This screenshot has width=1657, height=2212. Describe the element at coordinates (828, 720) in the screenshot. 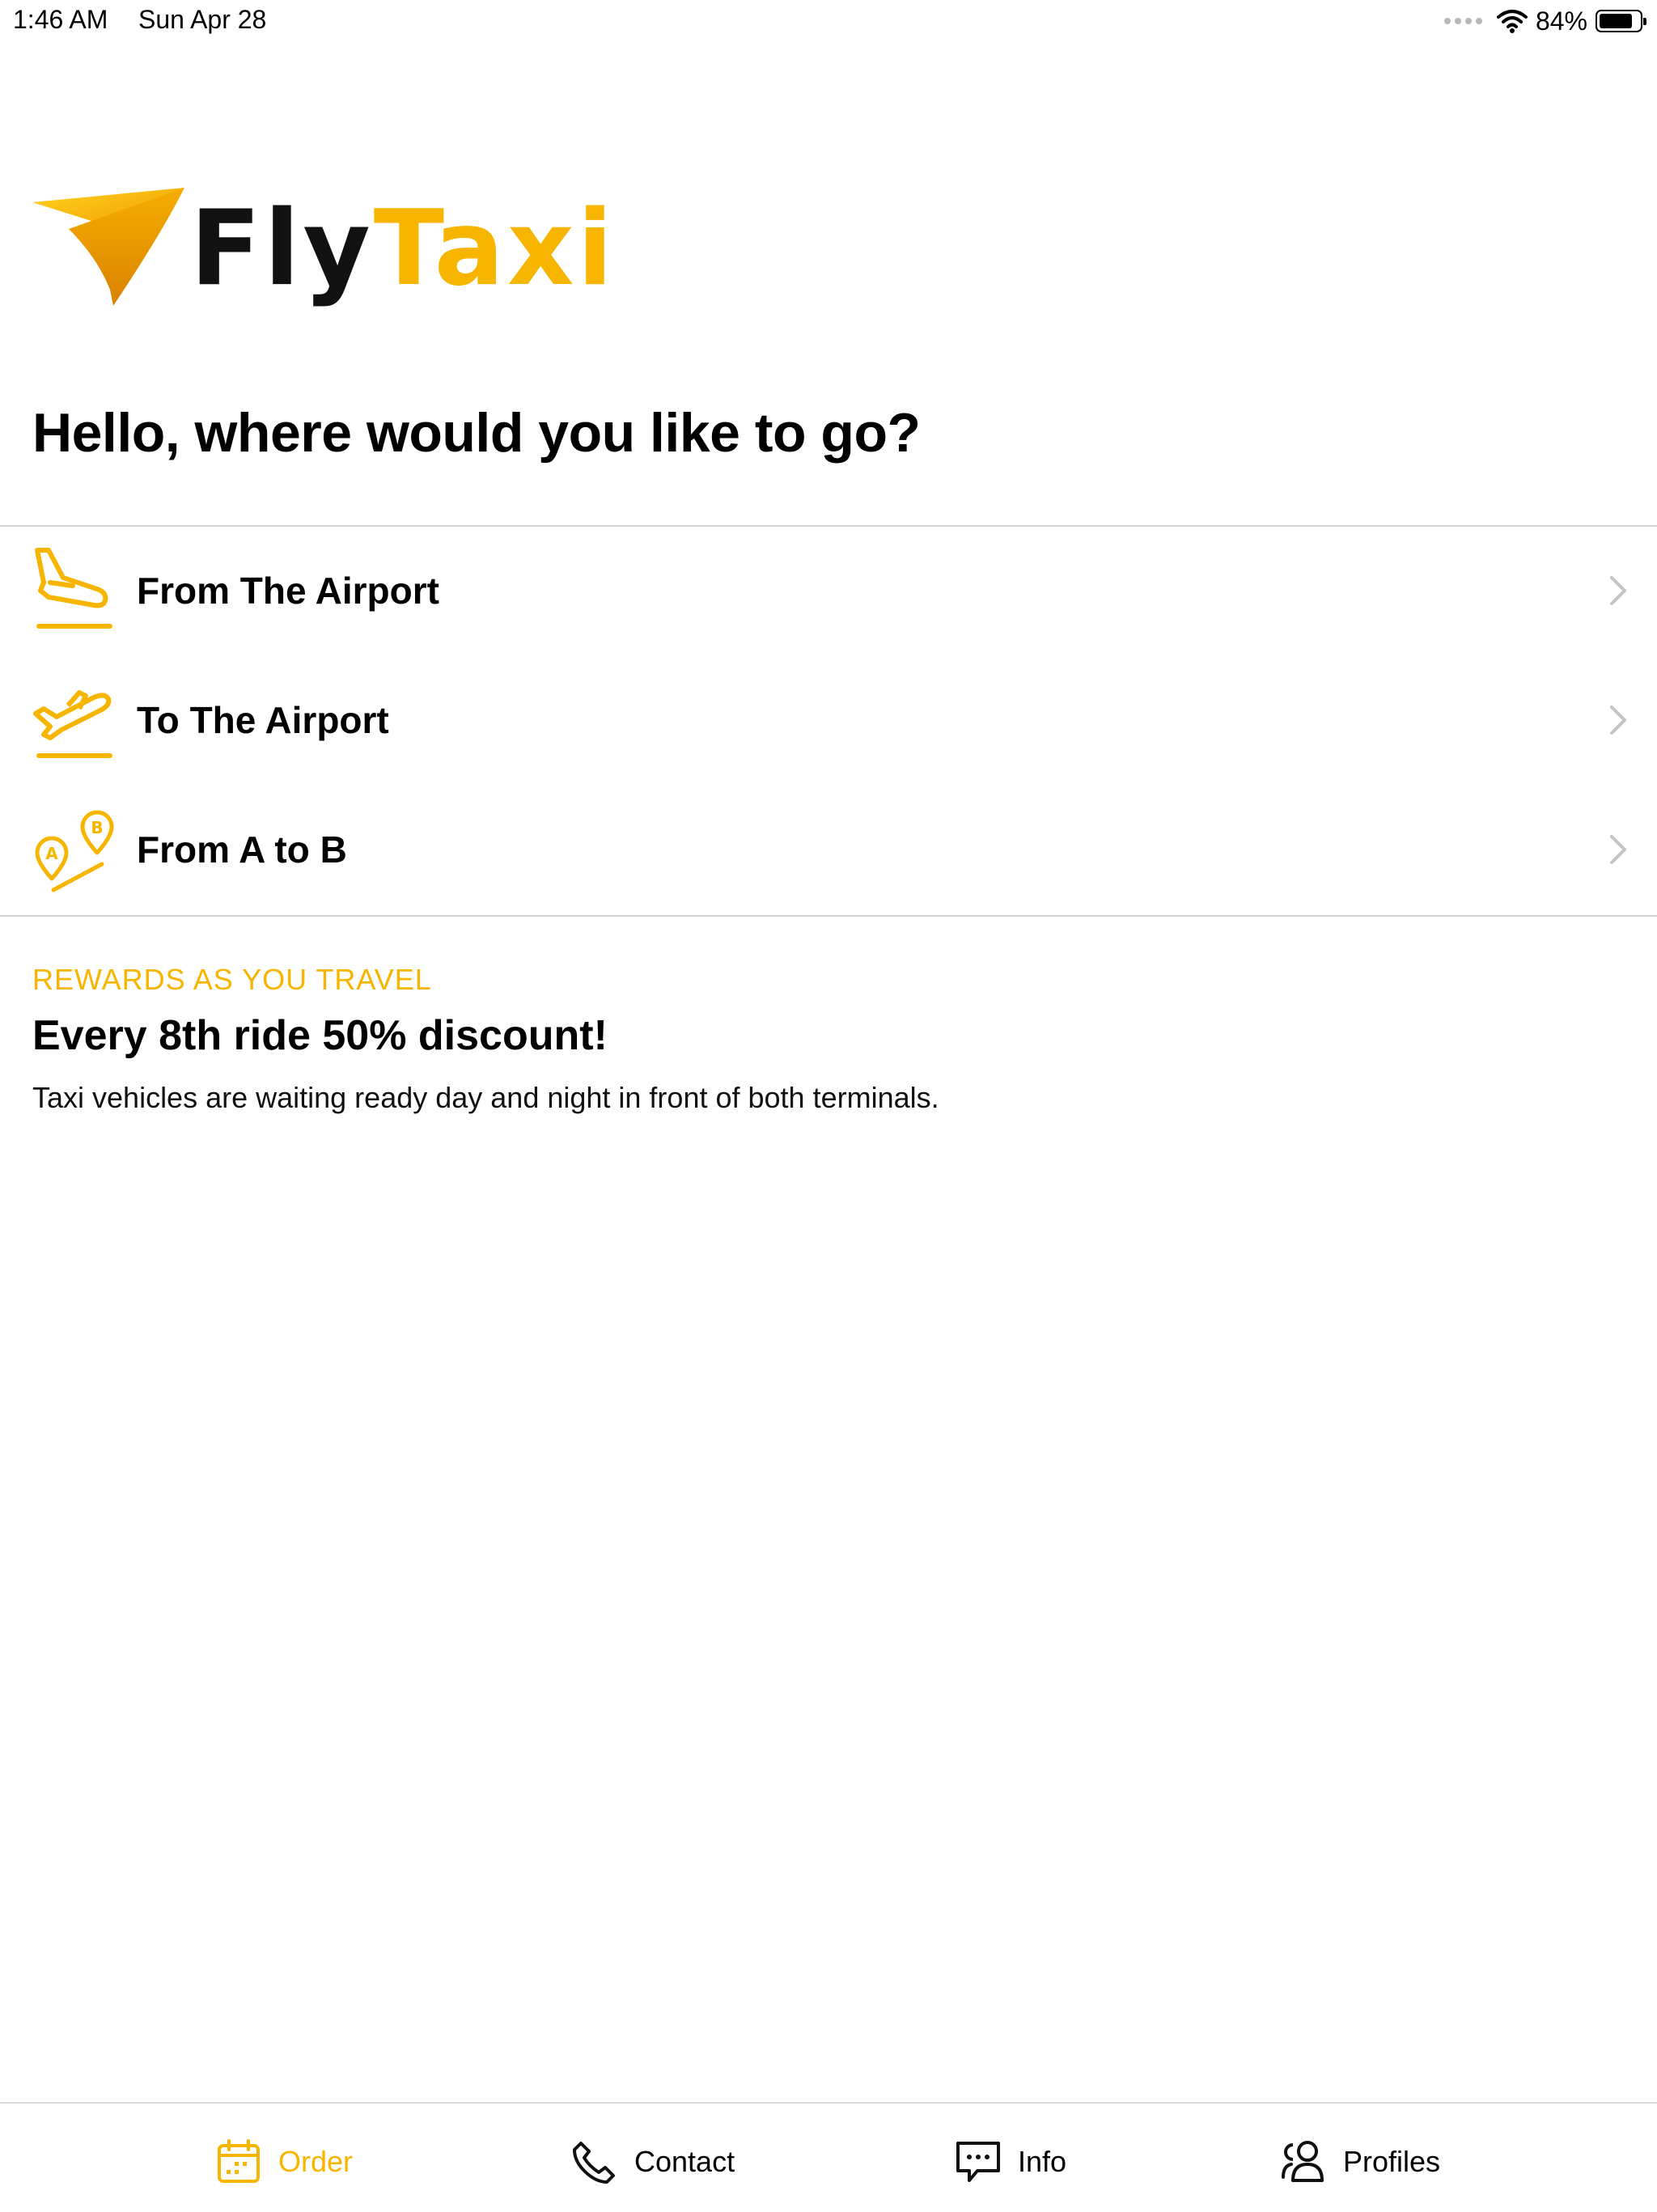

I see `menu-item-to-airport: To The Airport` at that location.